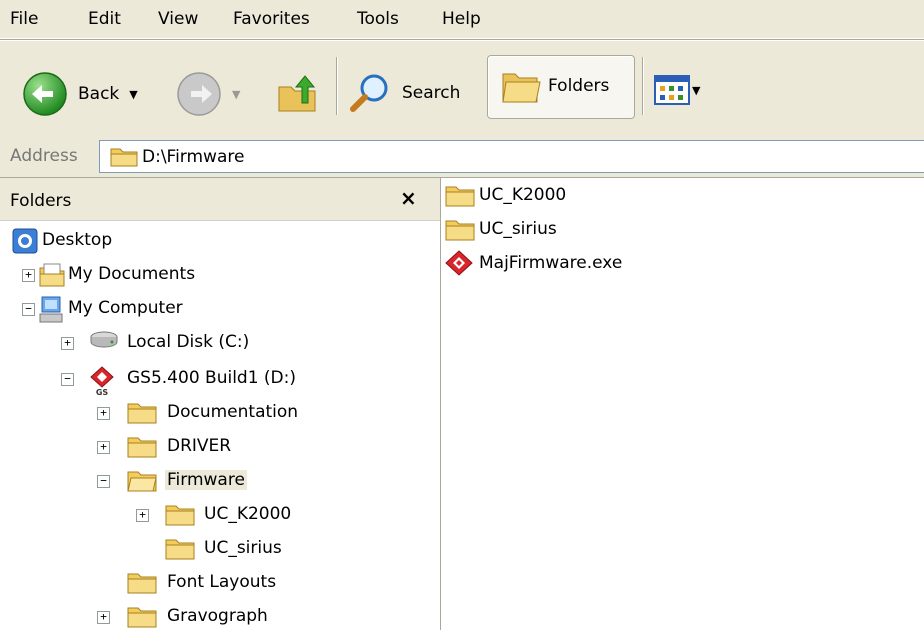 This screenshot has height=632, width=924. Describe the element at coordinates (188, 342) in the screenshot. I see `tree-item-label: Local Disk (C:)` at that location.